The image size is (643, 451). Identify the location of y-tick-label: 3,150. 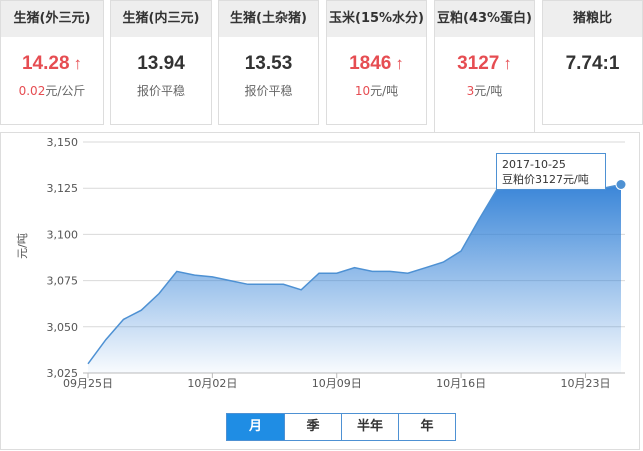
(63, 142).